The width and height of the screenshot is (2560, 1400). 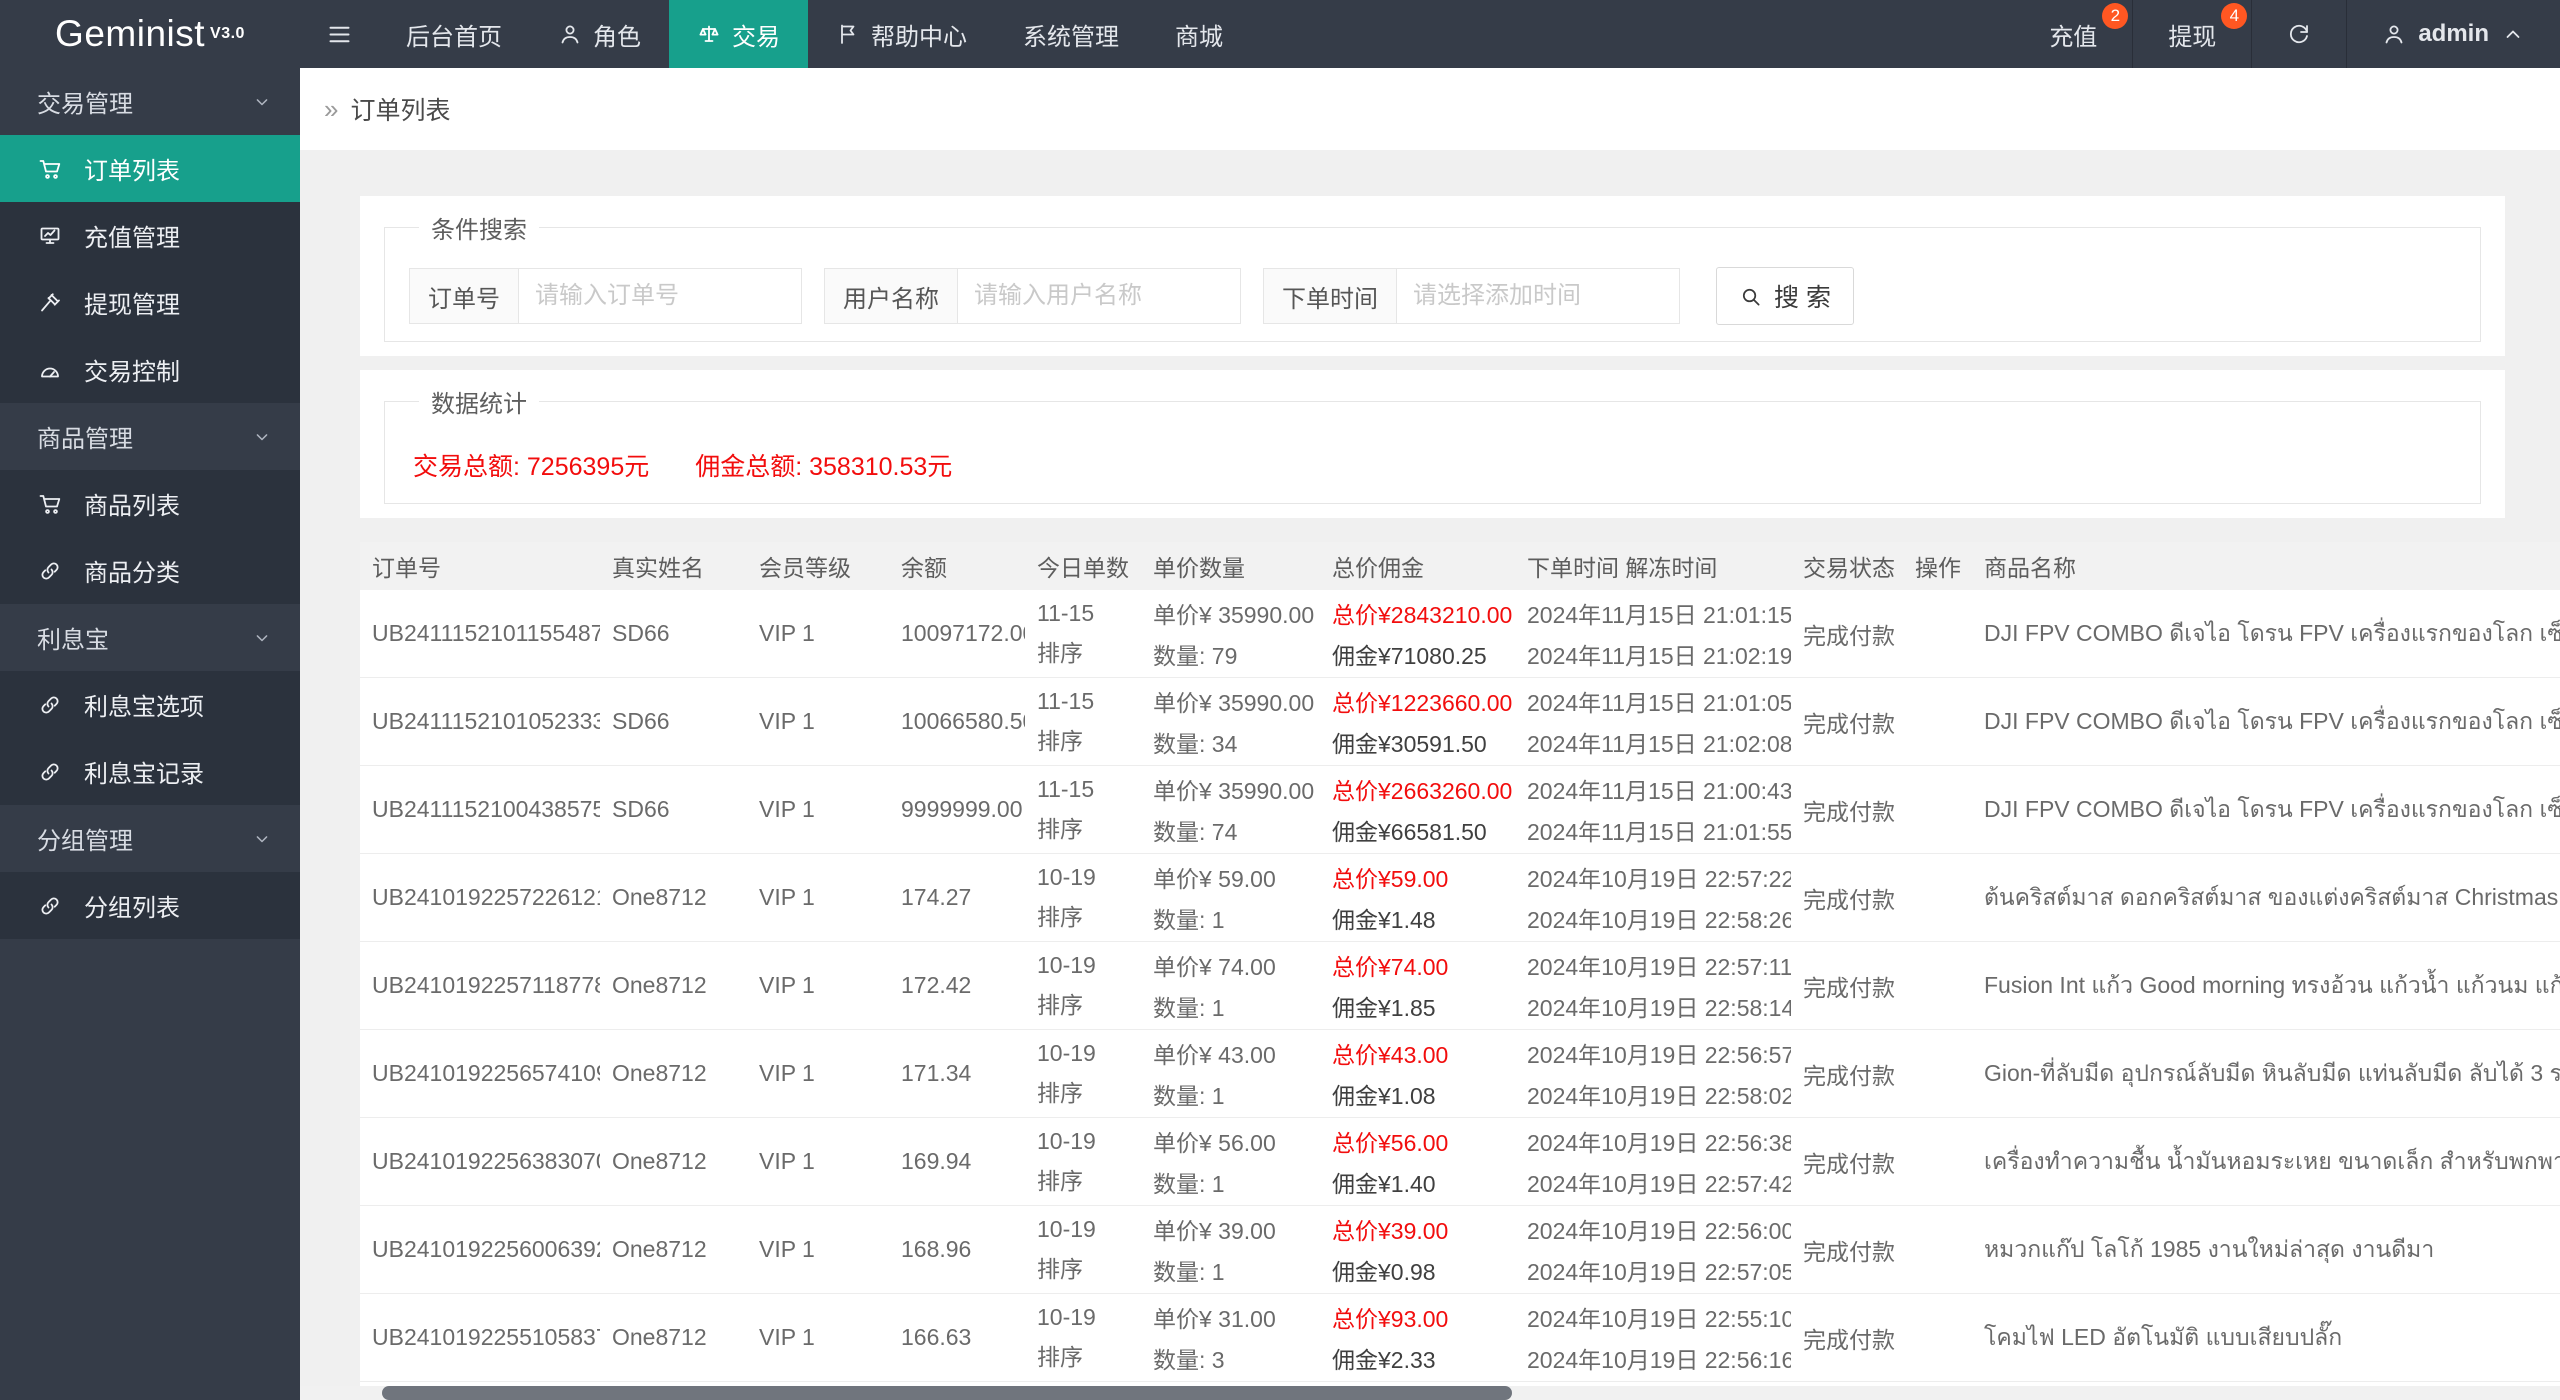 What do you see at coordinates (150, 369) in the screenshot?
I see `sidebar-item-trade-control: 交易控制` at bounding box center [150, 369].